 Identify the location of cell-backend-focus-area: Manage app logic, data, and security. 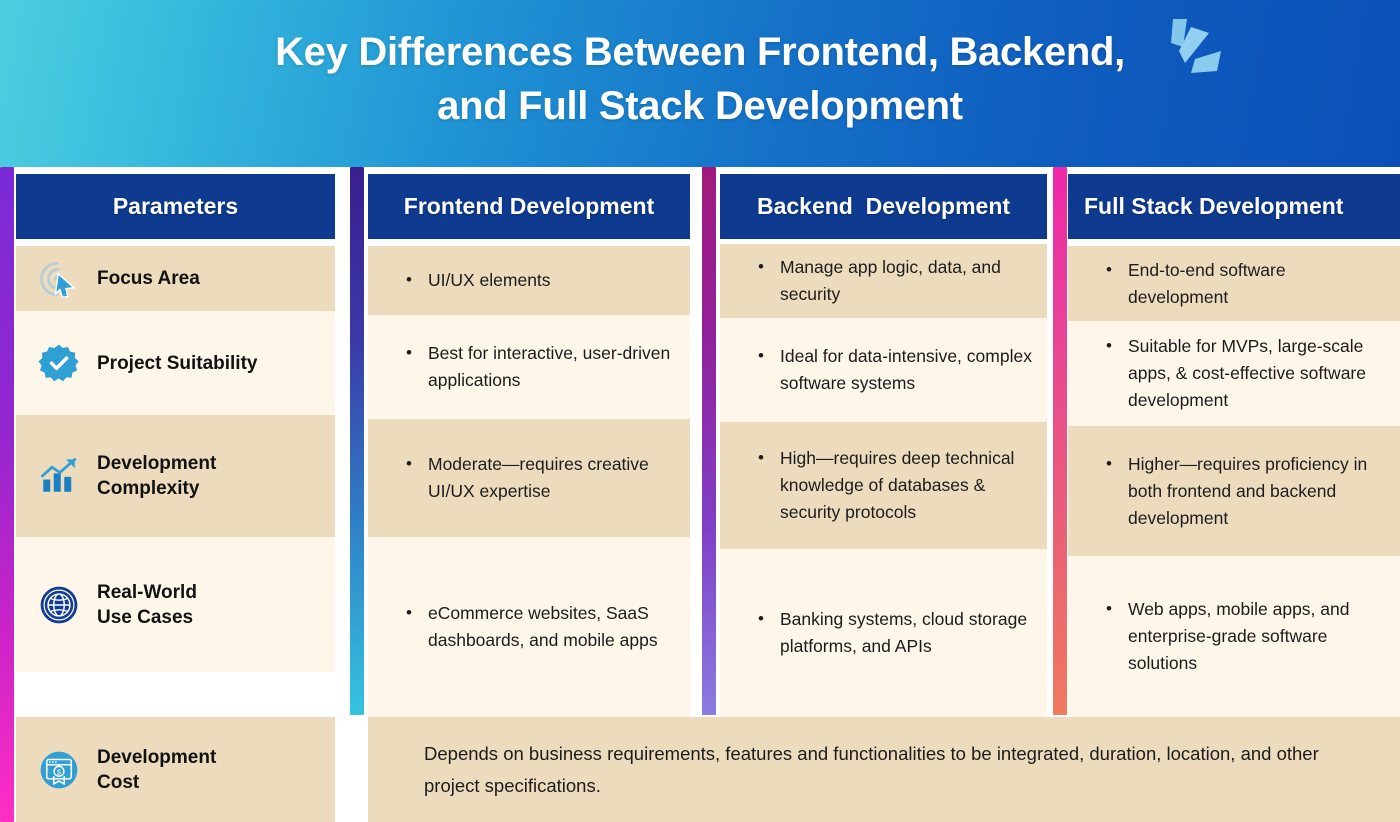
(883, 281).